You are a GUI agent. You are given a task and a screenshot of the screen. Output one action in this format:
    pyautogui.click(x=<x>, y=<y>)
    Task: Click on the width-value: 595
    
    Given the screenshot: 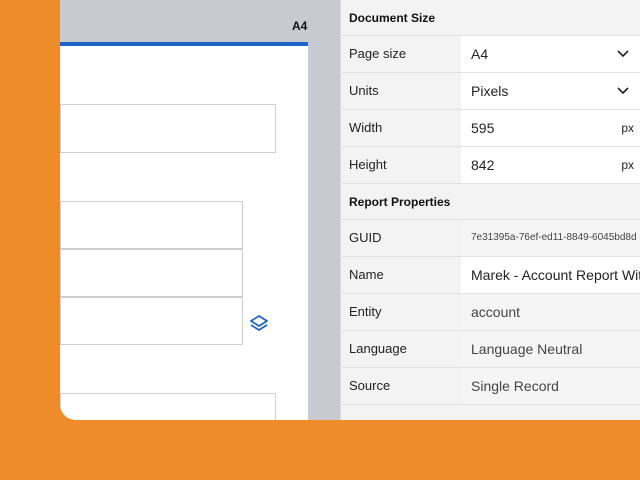 What is the action you would take?
    pyautogui.click(x=483, y=128)
    